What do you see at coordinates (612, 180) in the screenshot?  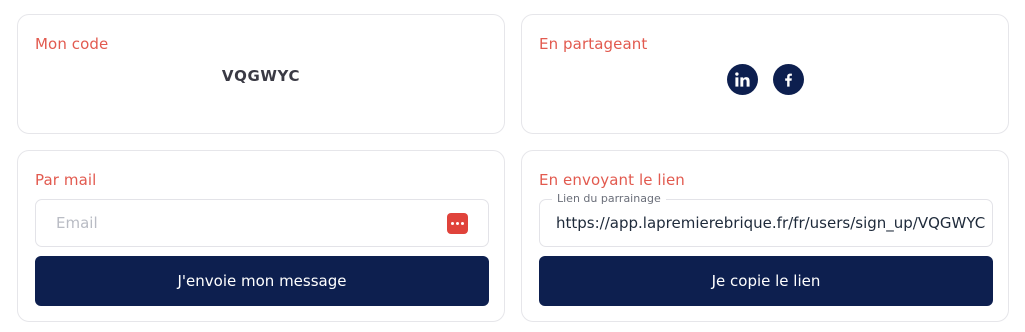 I see `link-title: En envoyant le lien` at bounding box center [612, 180].